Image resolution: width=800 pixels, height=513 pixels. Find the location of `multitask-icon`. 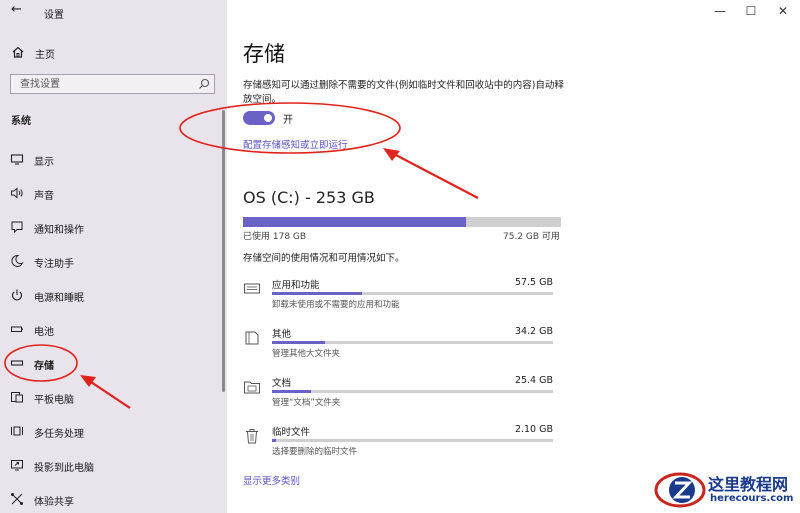

multitask-icon is located at coordinates (17, 431).